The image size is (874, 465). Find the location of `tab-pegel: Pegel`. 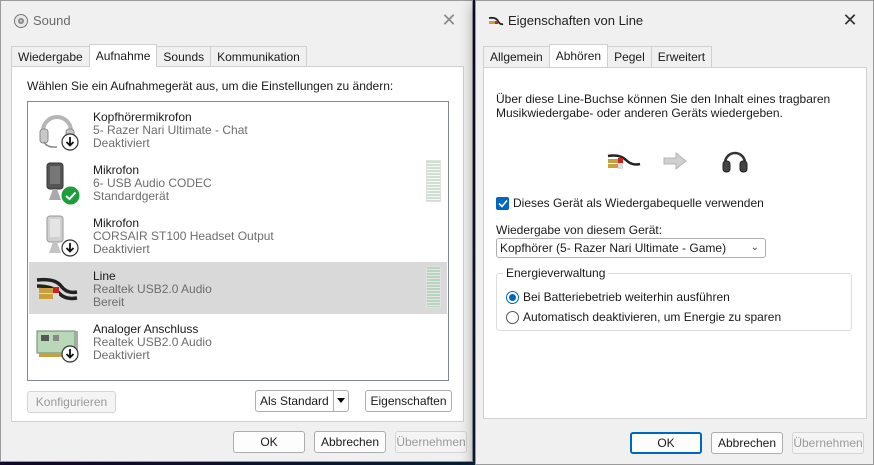

tab-pegel: Pegel is located at coordinates (629, 56).